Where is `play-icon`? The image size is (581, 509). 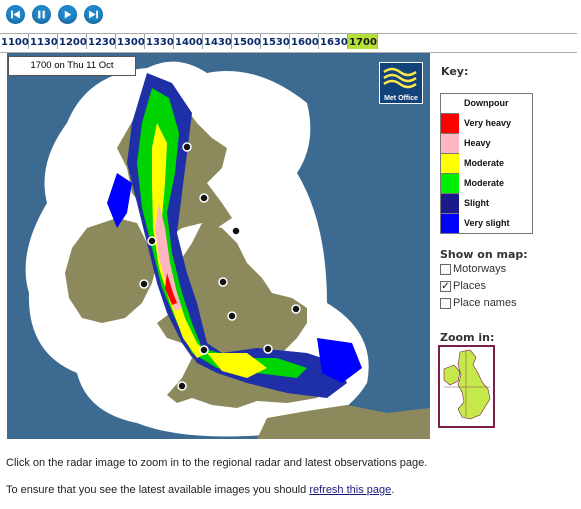
play-icon is located at coordinates (68, 14).